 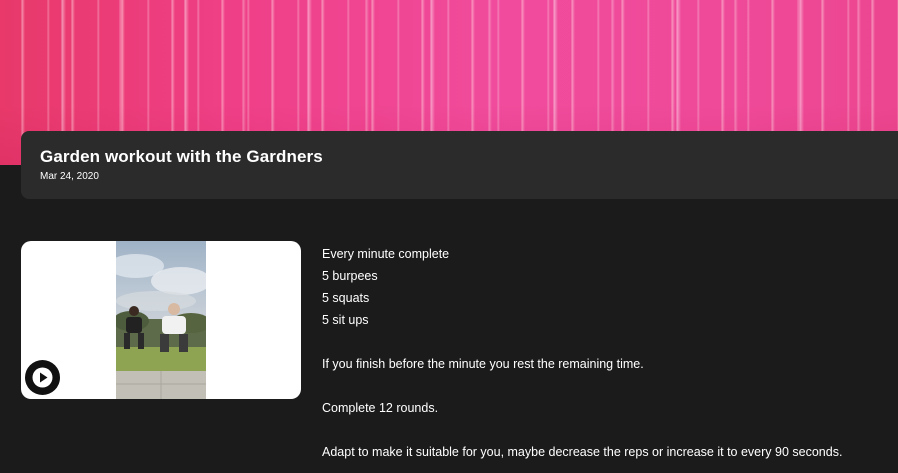 I want to click on play-icon, so click(x=42, y=377).